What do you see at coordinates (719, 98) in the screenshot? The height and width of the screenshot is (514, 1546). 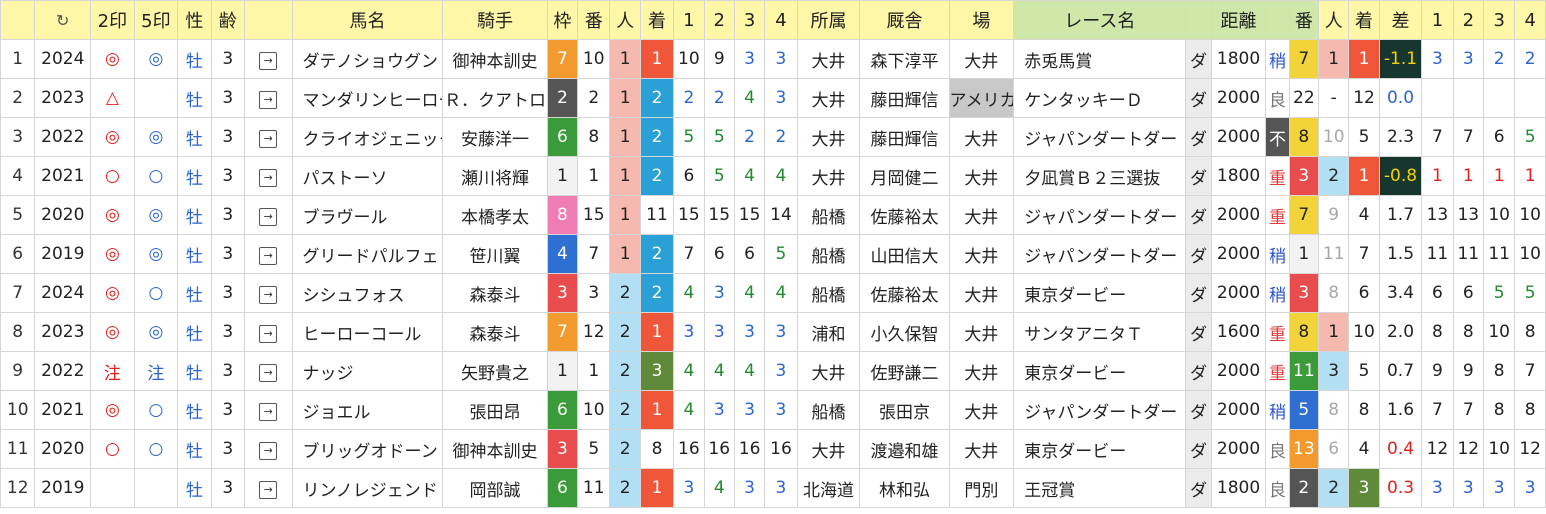 I see `corner-pos-2: 2` at bounding box center [719, 98].